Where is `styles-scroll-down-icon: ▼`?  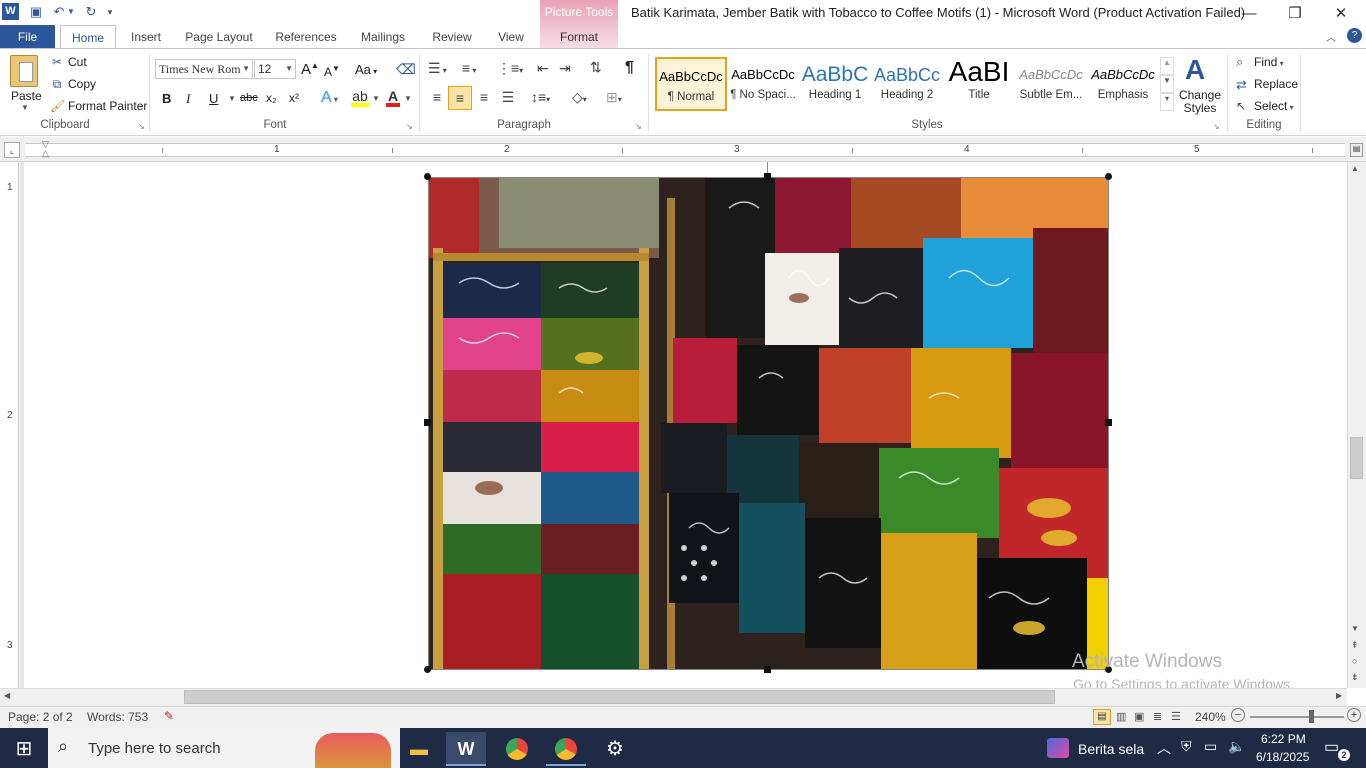 styles-scroll-down-icon: ▼ is located at coordinates (1167, 84).